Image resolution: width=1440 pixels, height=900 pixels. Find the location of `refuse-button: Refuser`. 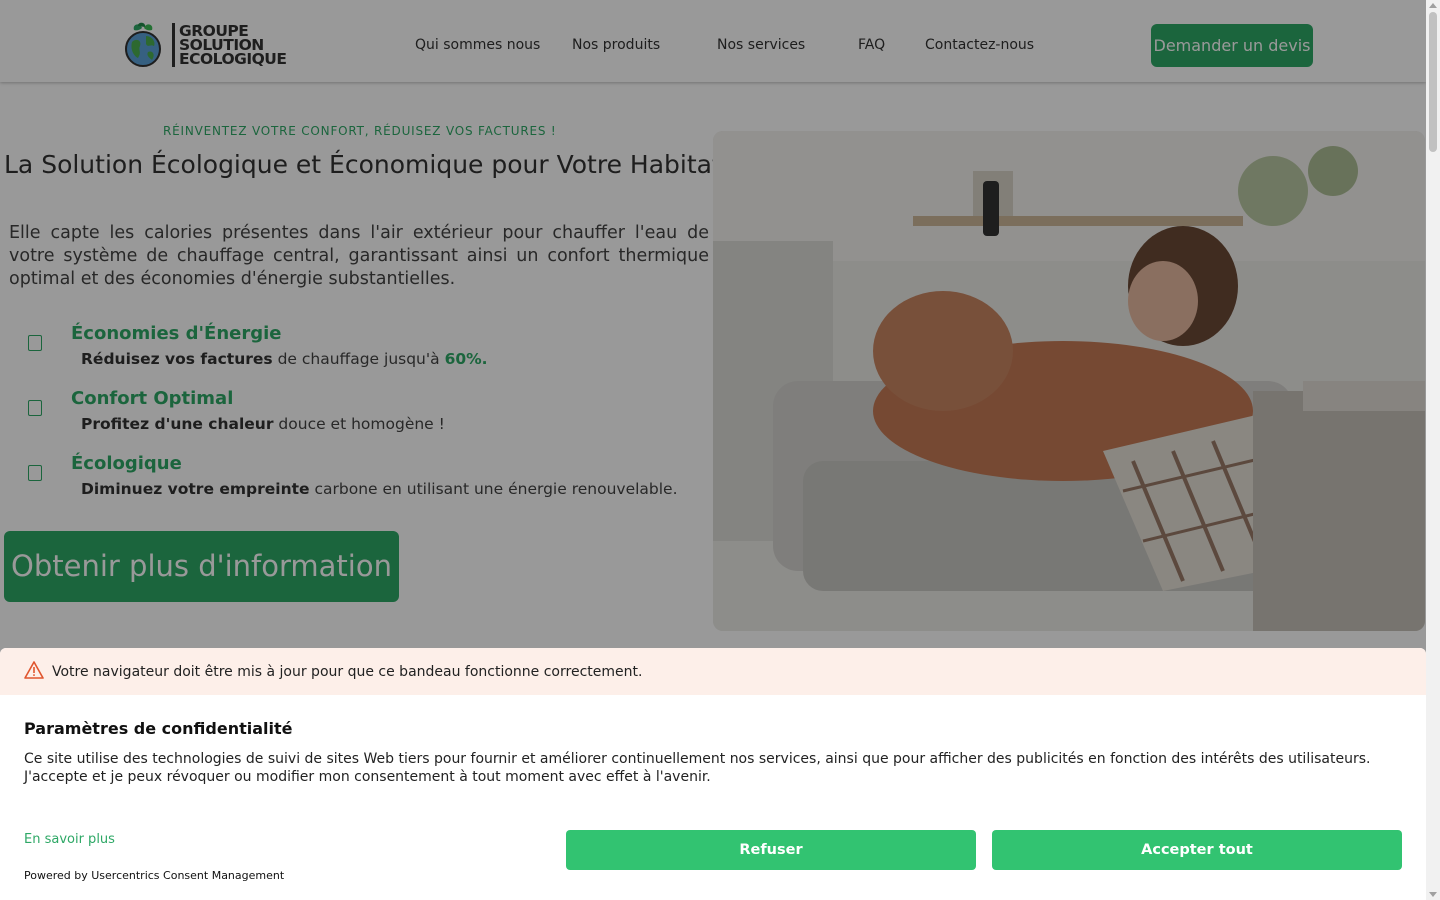

refuse-button: Refuser is located at coordinates (771, 850).